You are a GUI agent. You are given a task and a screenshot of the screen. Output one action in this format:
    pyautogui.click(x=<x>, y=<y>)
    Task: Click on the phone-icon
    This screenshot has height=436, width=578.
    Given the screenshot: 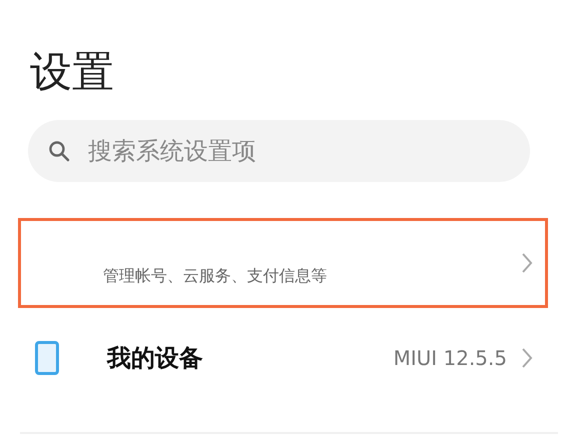 What is the action you would take?
    pyautogui.click(x=47, y=358)
    